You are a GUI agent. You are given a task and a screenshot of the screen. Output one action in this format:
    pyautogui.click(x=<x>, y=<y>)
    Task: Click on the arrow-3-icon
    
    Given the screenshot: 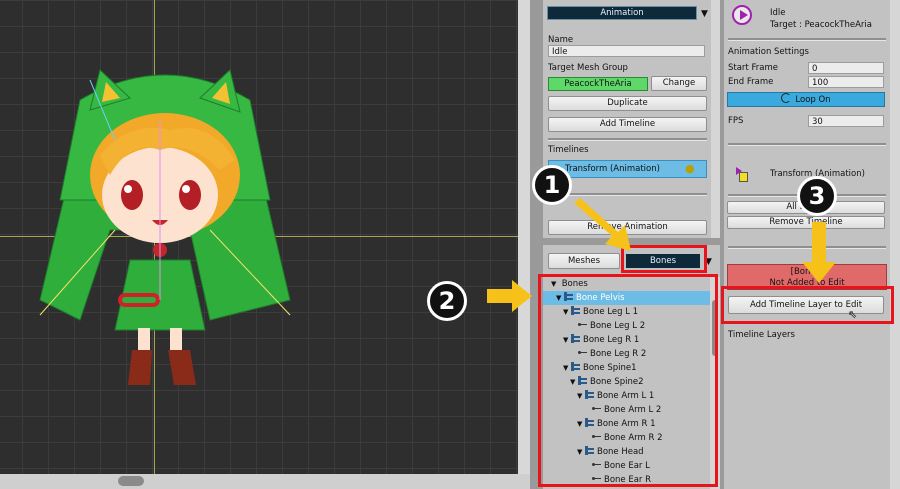 What is the action you would take?
    pyautogui.click(x=819, y=252)
    